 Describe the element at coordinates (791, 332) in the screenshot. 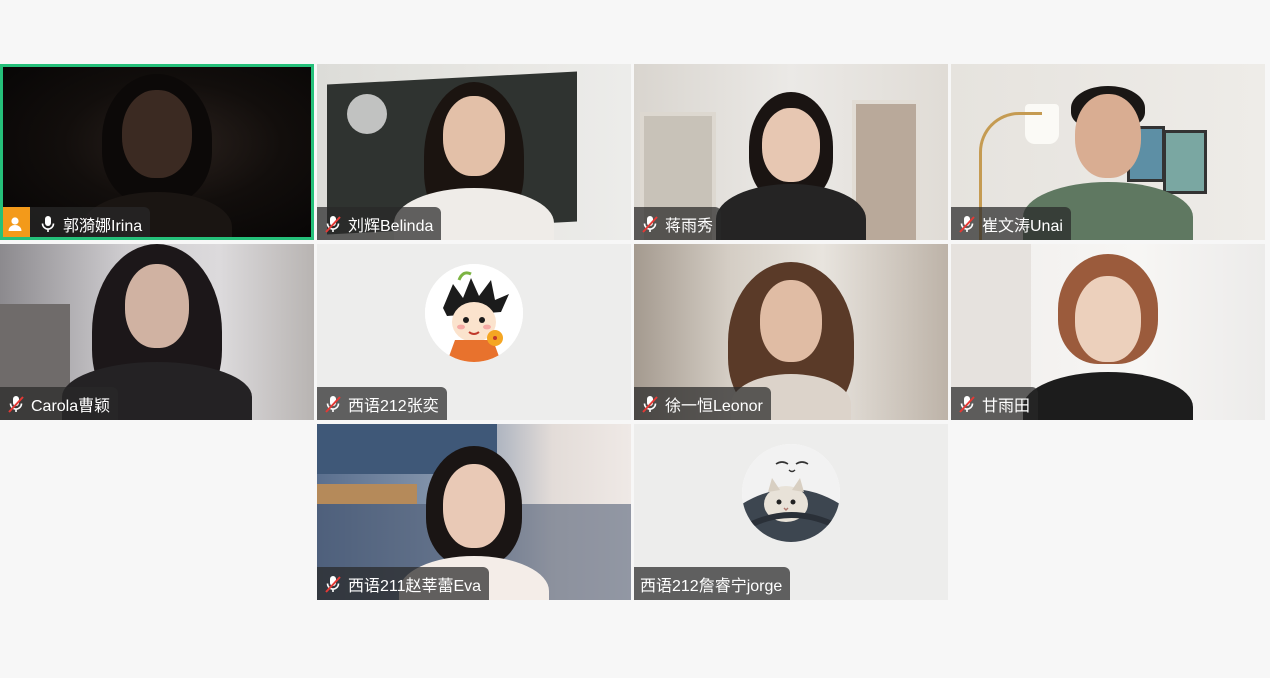

I see `participant-tile-7: 徐一恒Leonor` at that location.